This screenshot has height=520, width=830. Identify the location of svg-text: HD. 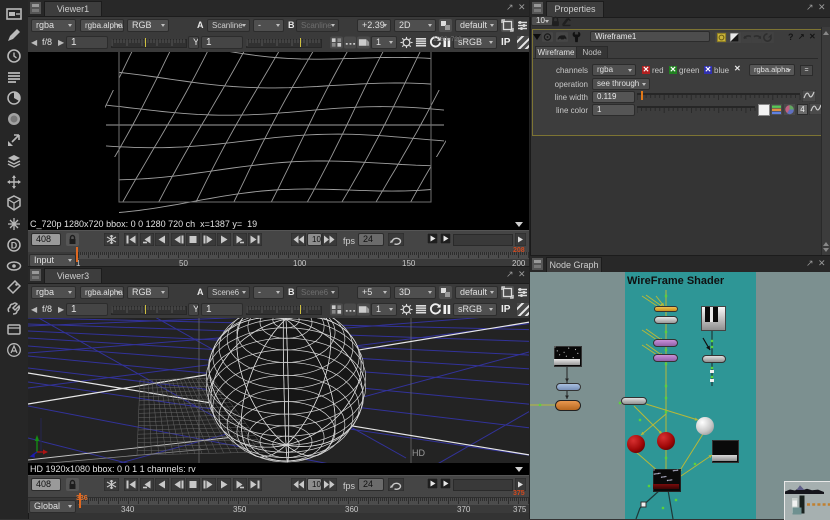
(418, 453).